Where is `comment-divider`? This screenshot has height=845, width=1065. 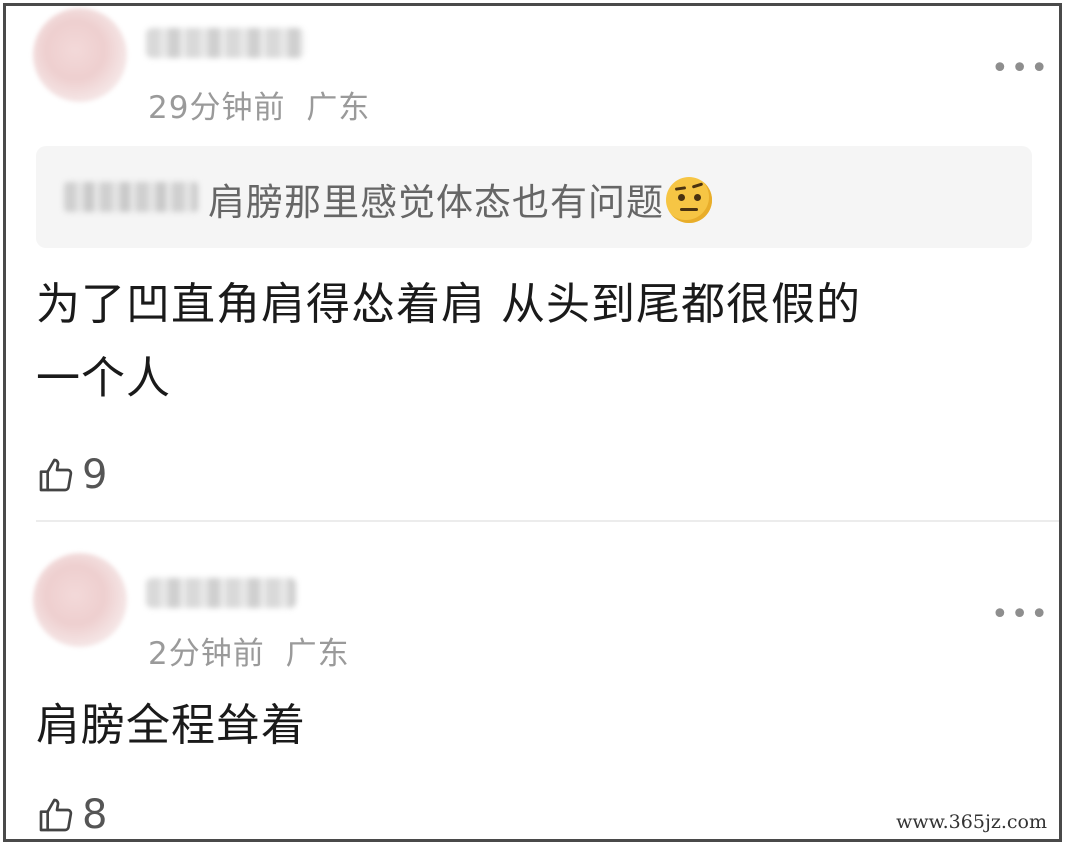
comment-divider is located at coordinates (547, 521).